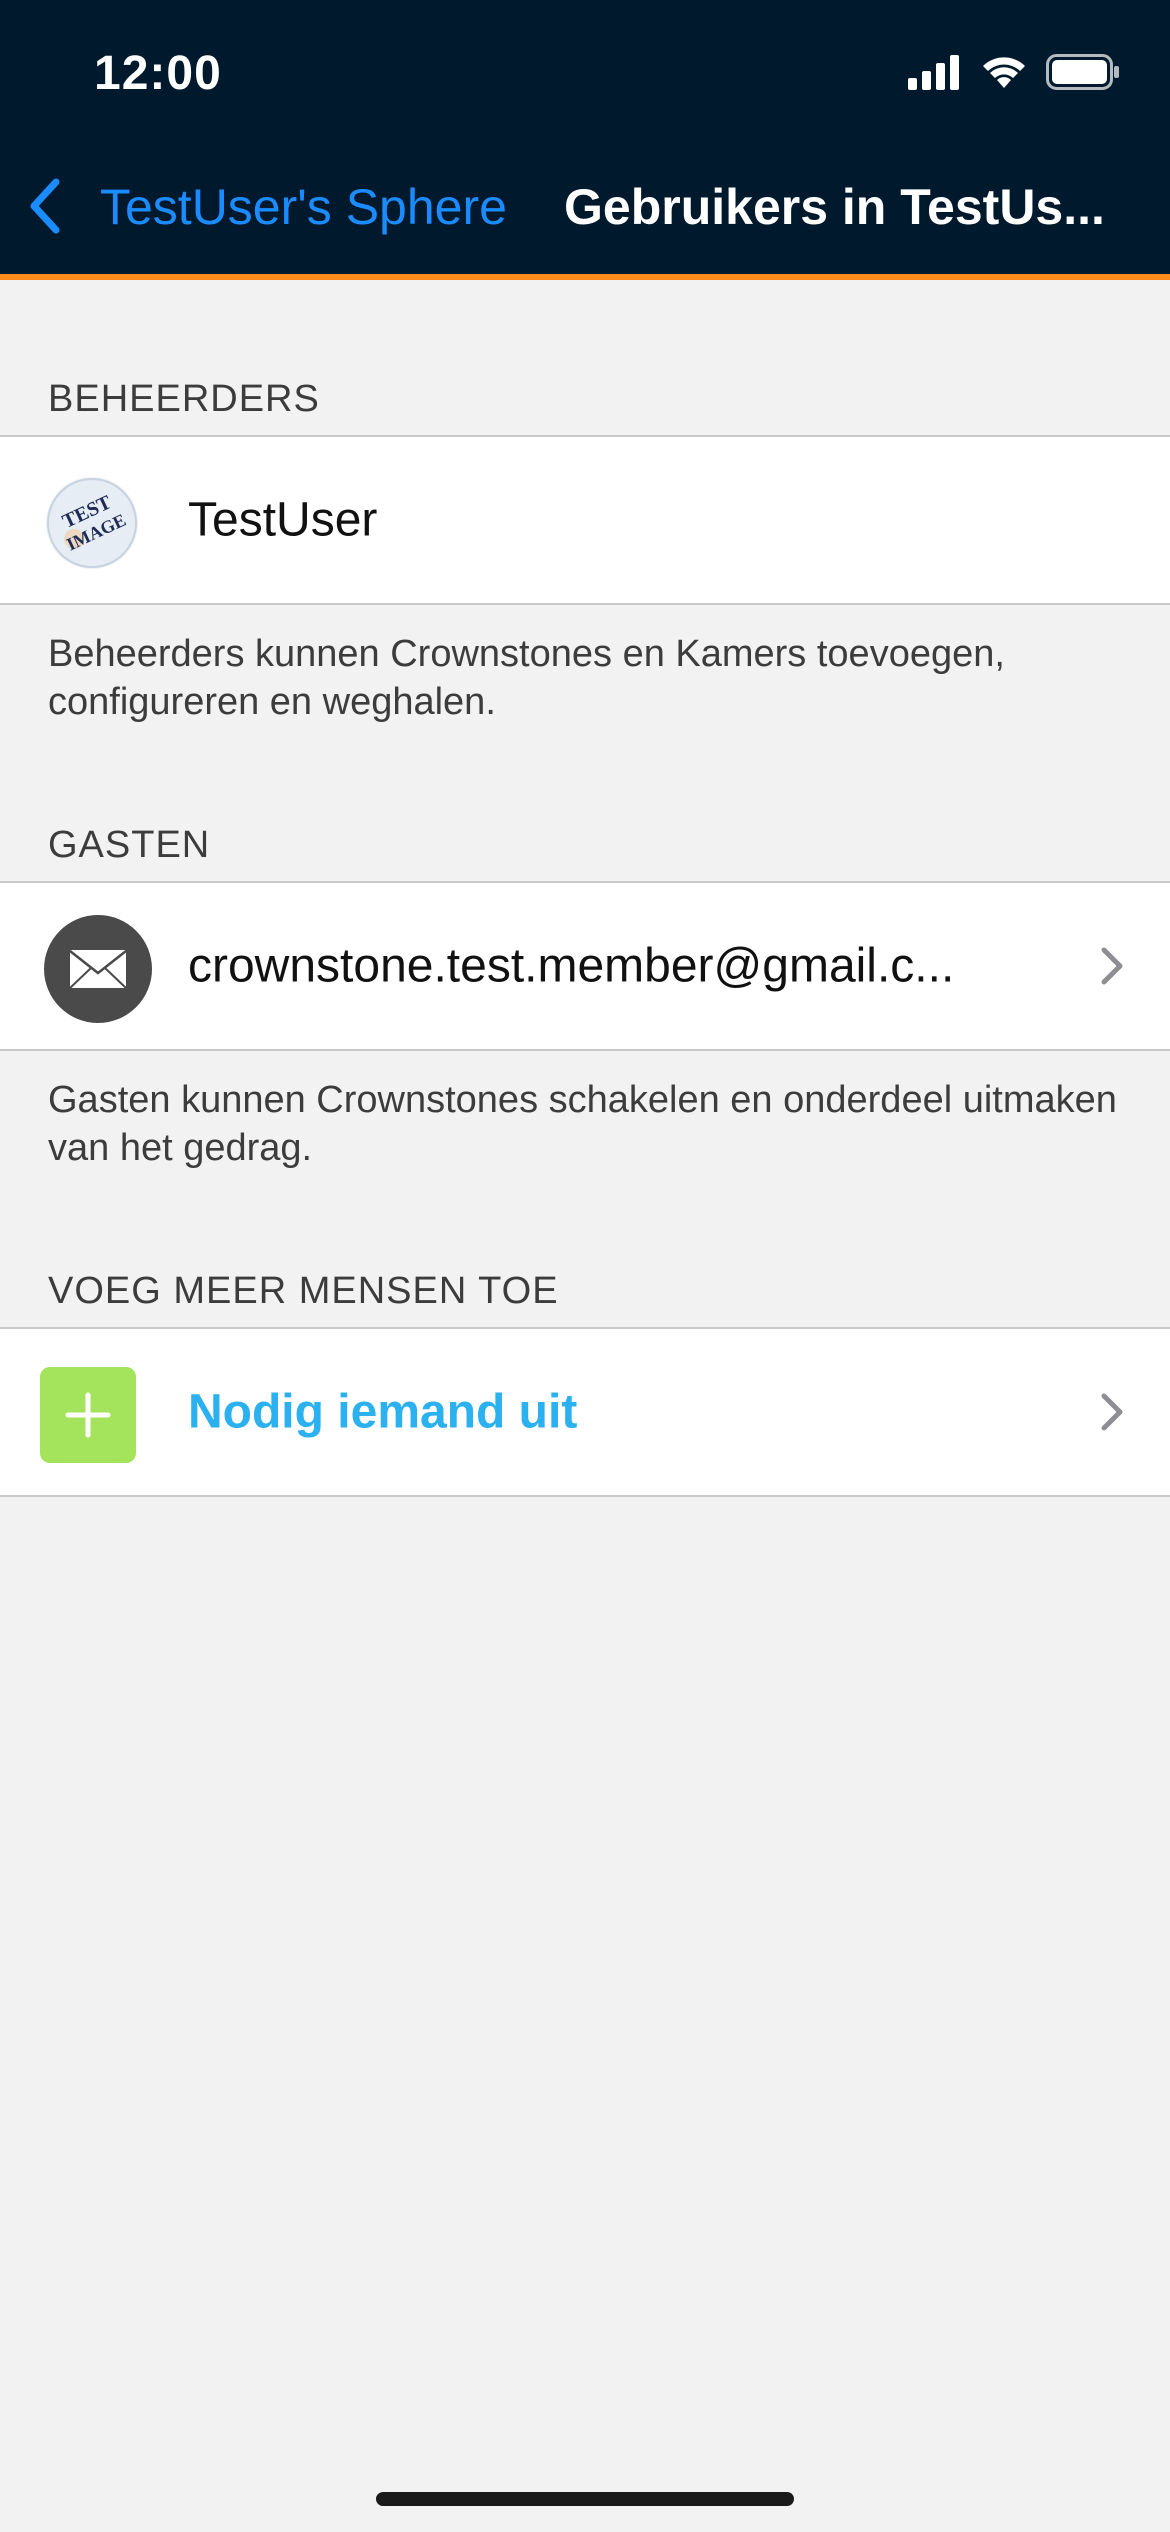 This screenshot has height=2532, width=1170. Describe the element at coordinates (933, 72) in the screenshot. I see `cellular-signal-icon` at that location.